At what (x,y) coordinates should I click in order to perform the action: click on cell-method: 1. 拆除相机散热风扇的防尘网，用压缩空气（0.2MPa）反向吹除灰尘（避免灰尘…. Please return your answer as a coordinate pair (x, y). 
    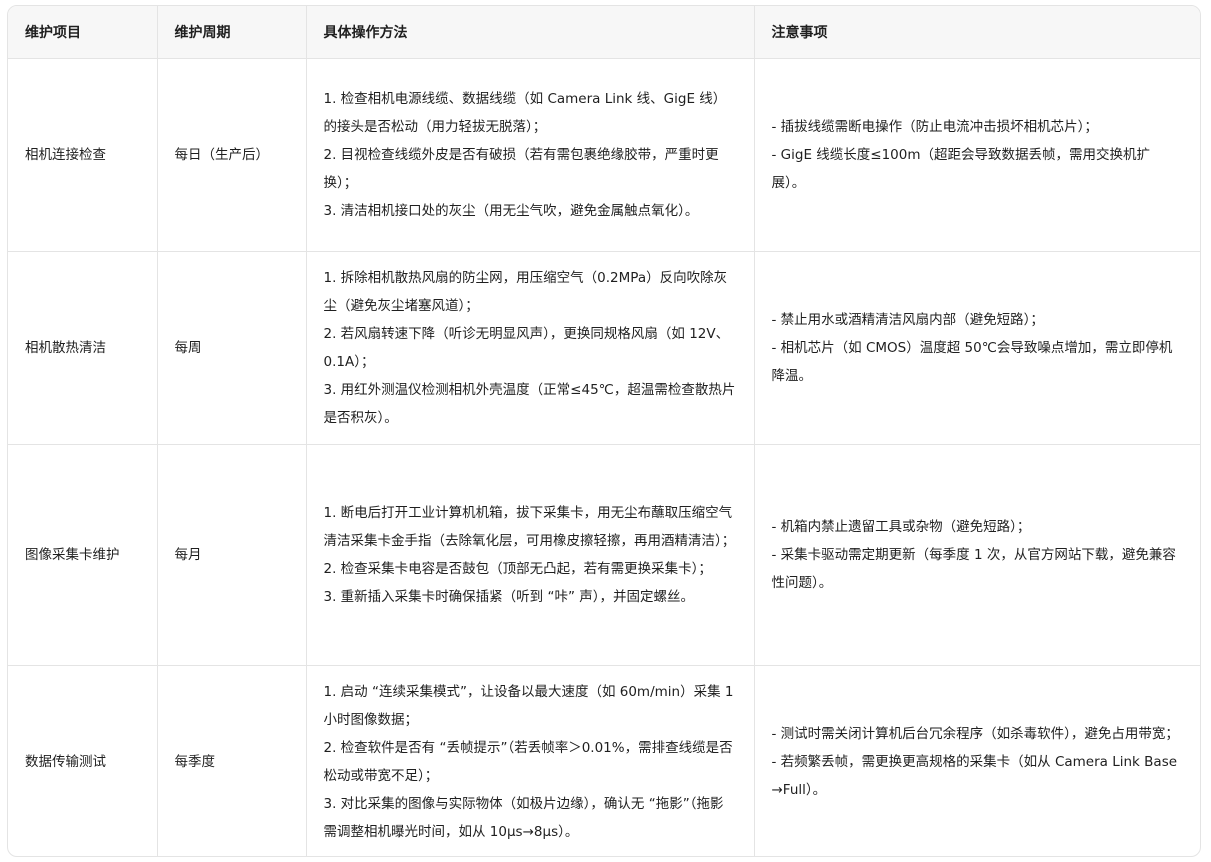
    Looking at the image, I should click on (530, 348).